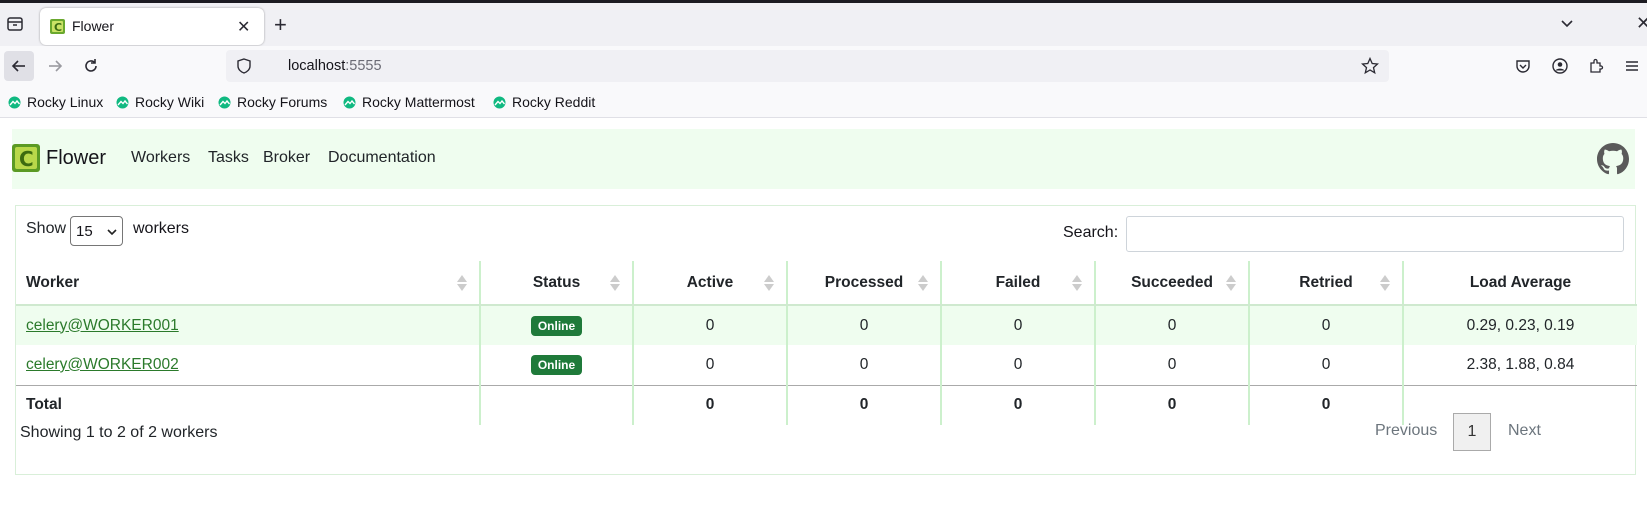 Image resolution: width=1647 pixels, height=505 pixels. What do you see at coordinates (1325, 283) in the screenshot?
I see `col-retried: Retried` at bounding box center [1325, 283].